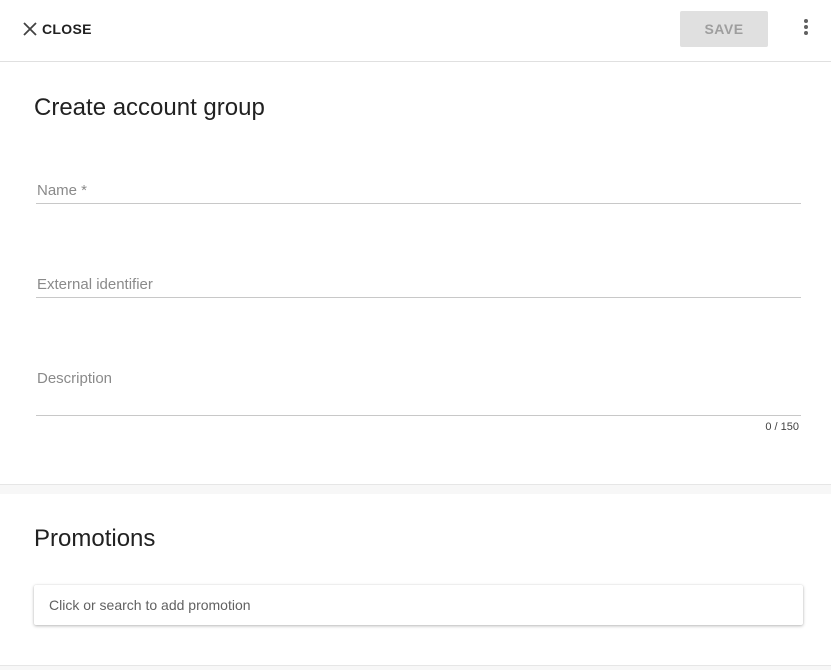 The width and height of the screenshot is (831, 670). Describe the element at coordinates (782, 427) in the screenshot. I see `description-char-counter: 0 / 150` at that location.